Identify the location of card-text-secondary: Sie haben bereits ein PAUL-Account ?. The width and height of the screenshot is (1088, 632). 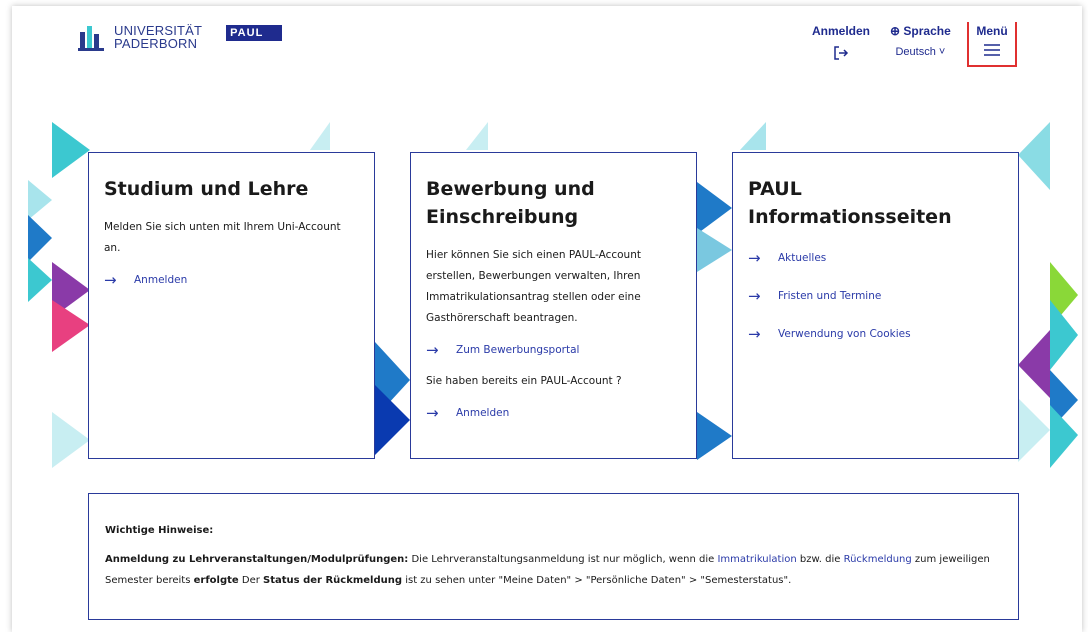
(524, 381).